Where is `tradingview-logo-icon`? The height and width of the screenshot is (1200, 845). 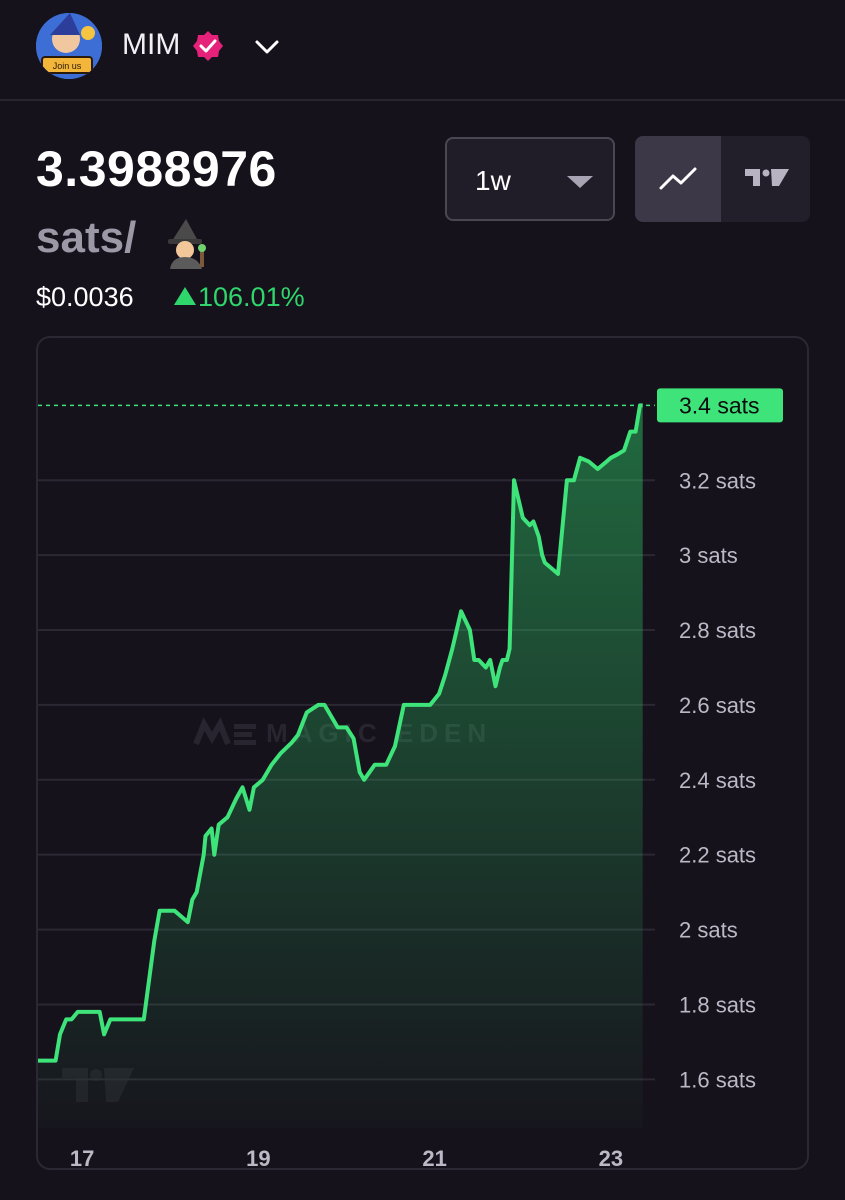 tradingview-logo-icon is located at coordinates (767, 177).